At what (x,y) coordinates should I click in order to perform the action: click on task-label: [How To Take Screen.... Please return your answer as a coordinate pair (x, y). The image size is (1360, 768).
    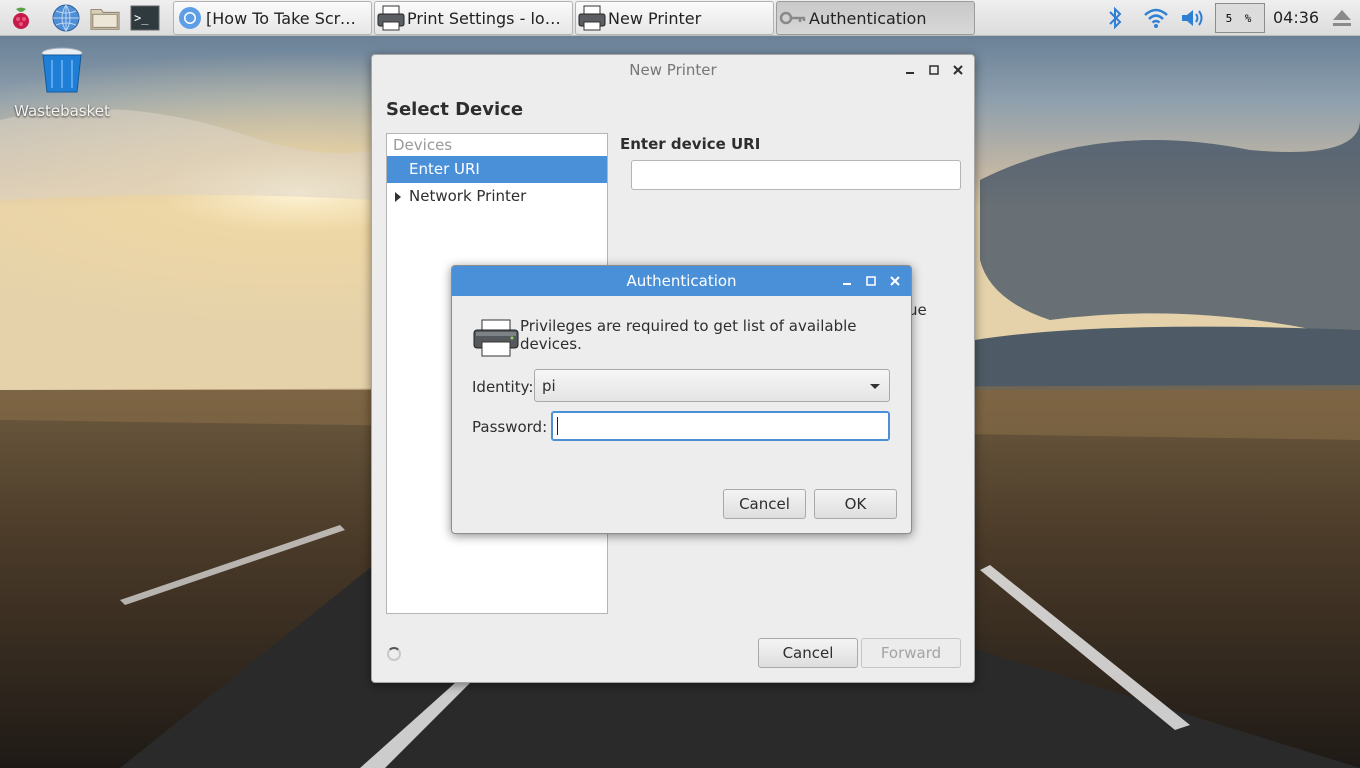
    Looking at the image, I should click on (288, 18).